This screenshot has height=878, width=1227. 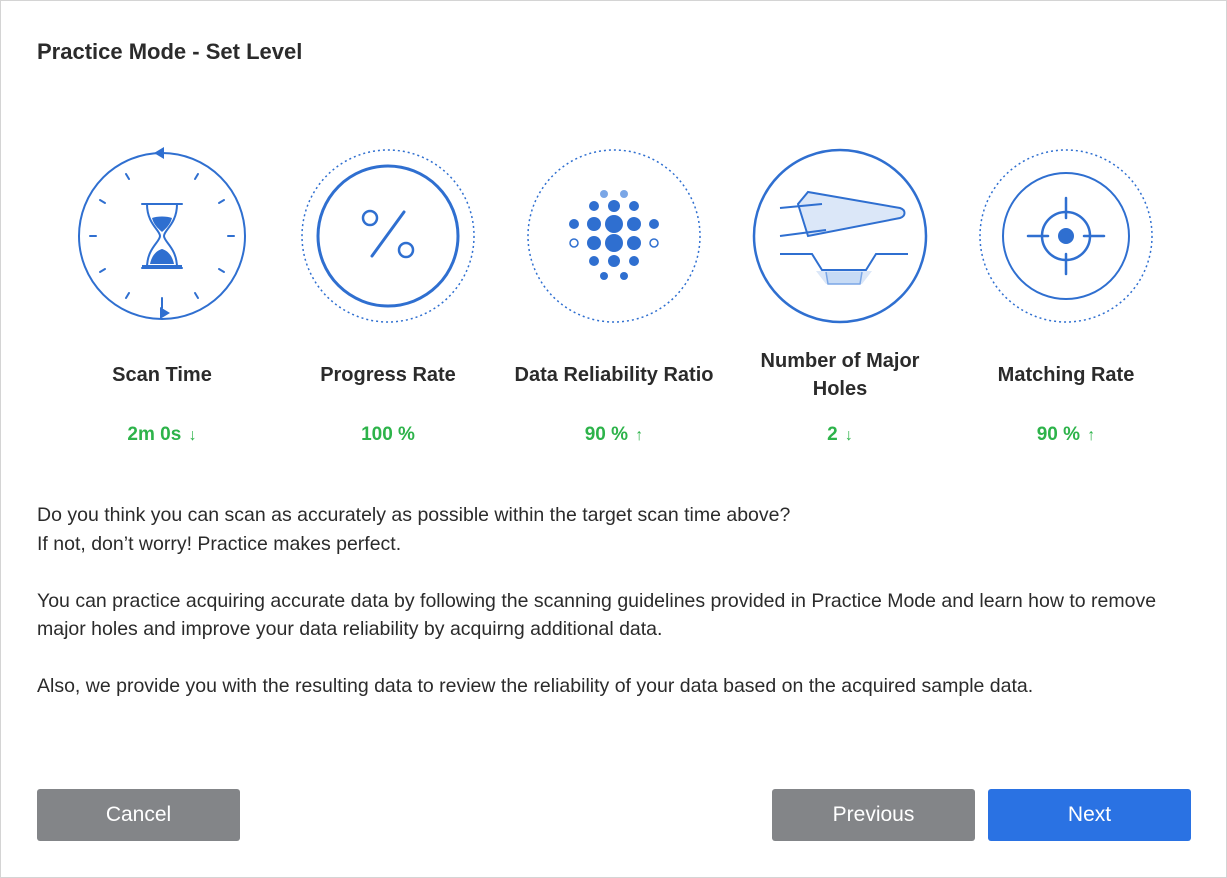 I want to click on metric-data-reliability-ratio: Data Reliability Ratio 90 % ↑, so click(x=614, y=296).